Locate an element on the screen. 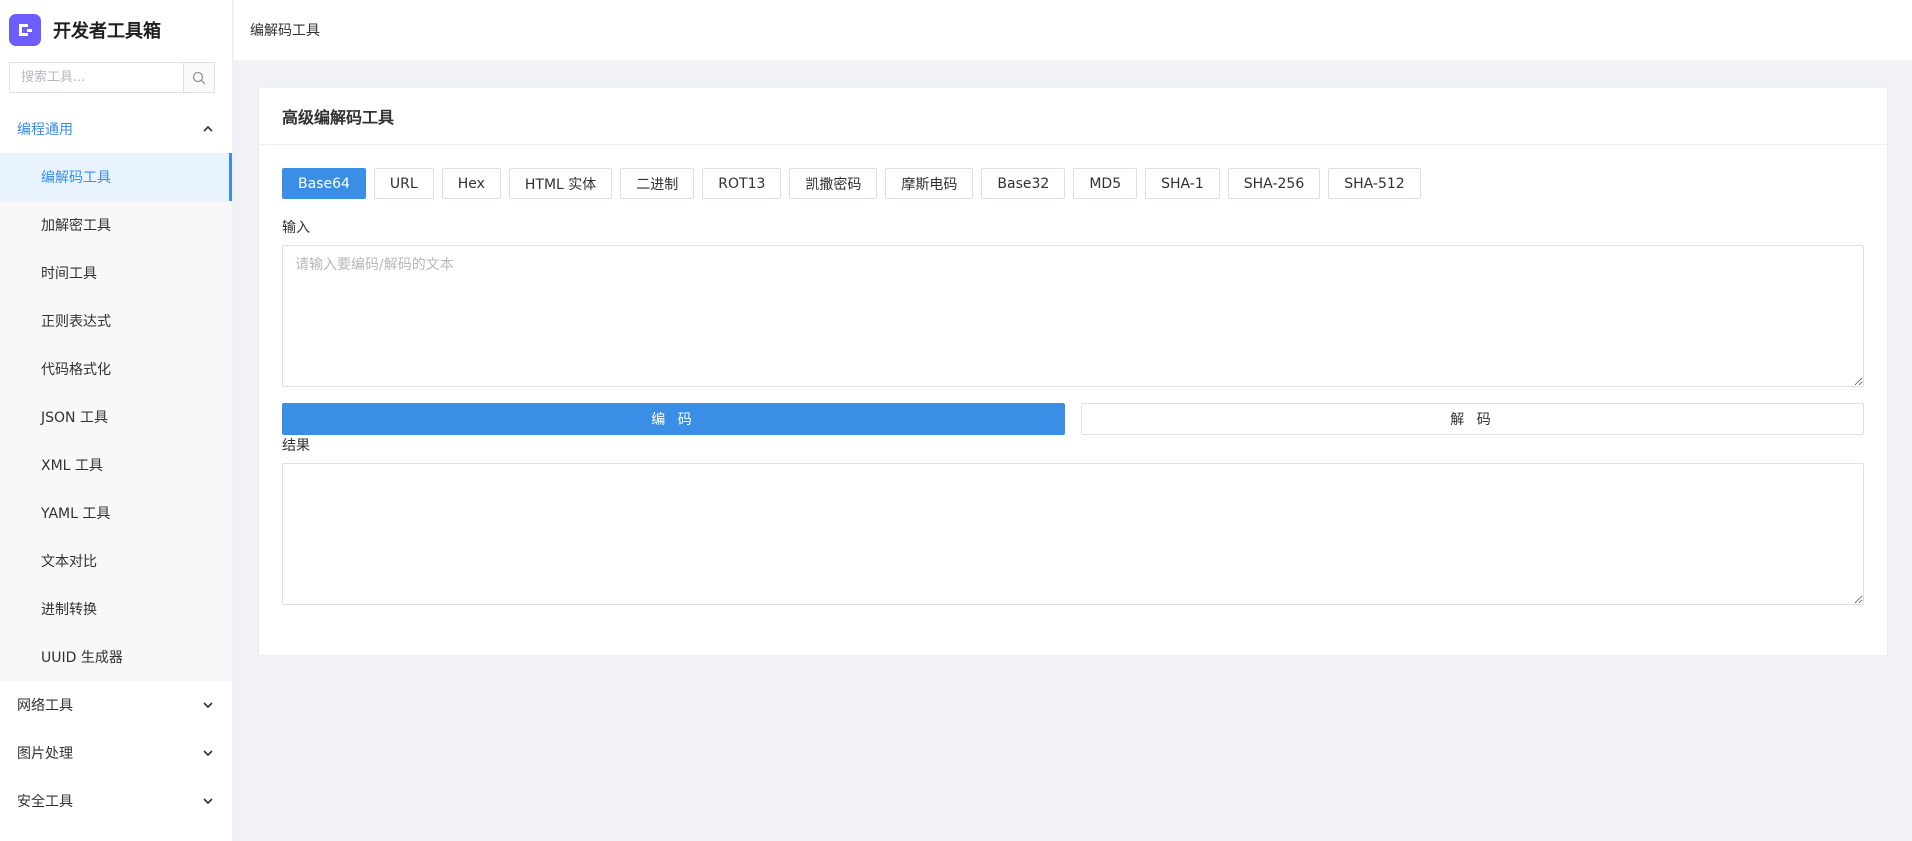 This screenshot has width=1912, height=841. sidebar-item-label: UUID 生成器 is located at coordinates (82, 658).